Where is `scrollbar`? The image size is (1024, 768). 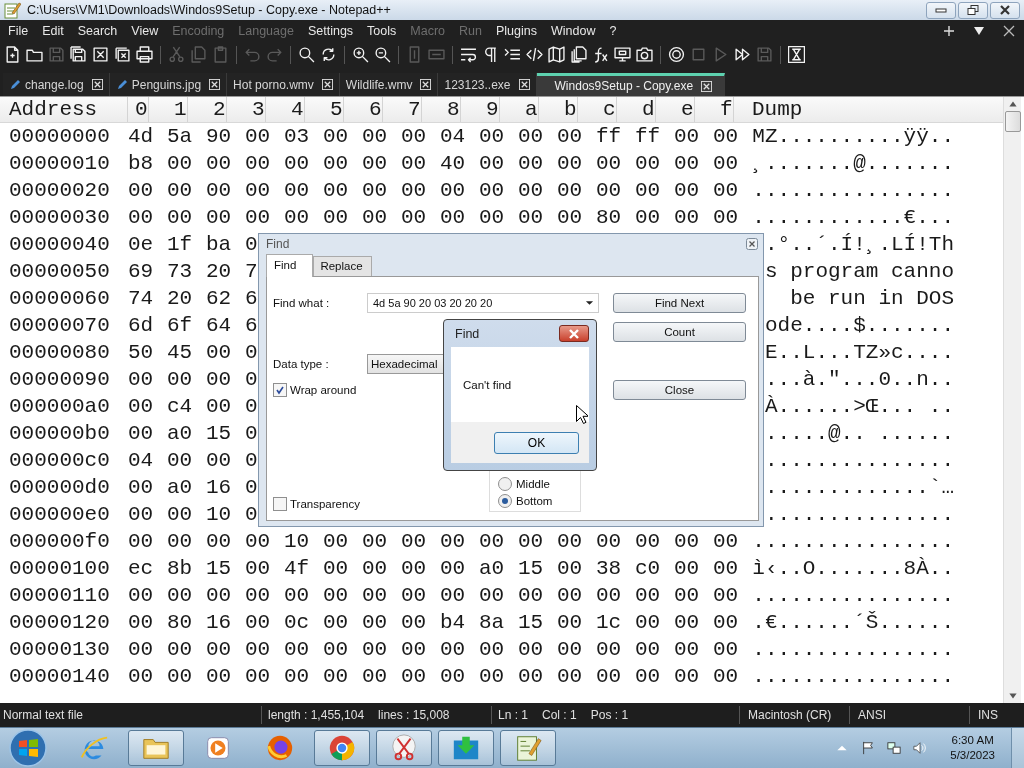
scrollbar is located at coordinates (1012, 400).